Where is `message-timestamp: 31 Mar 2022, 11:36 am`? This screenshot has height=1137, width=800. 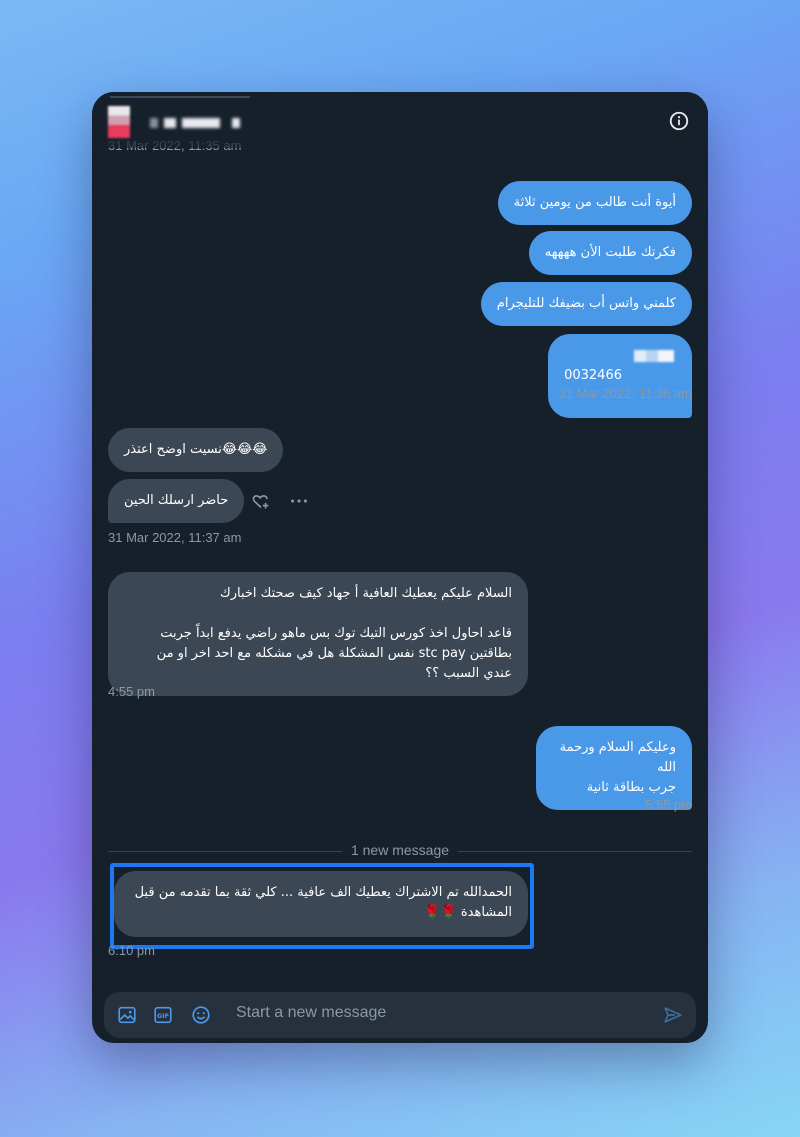
message-timestamp: 31 Mar 2022, 11:36 am is located at coordinates (625, 393).